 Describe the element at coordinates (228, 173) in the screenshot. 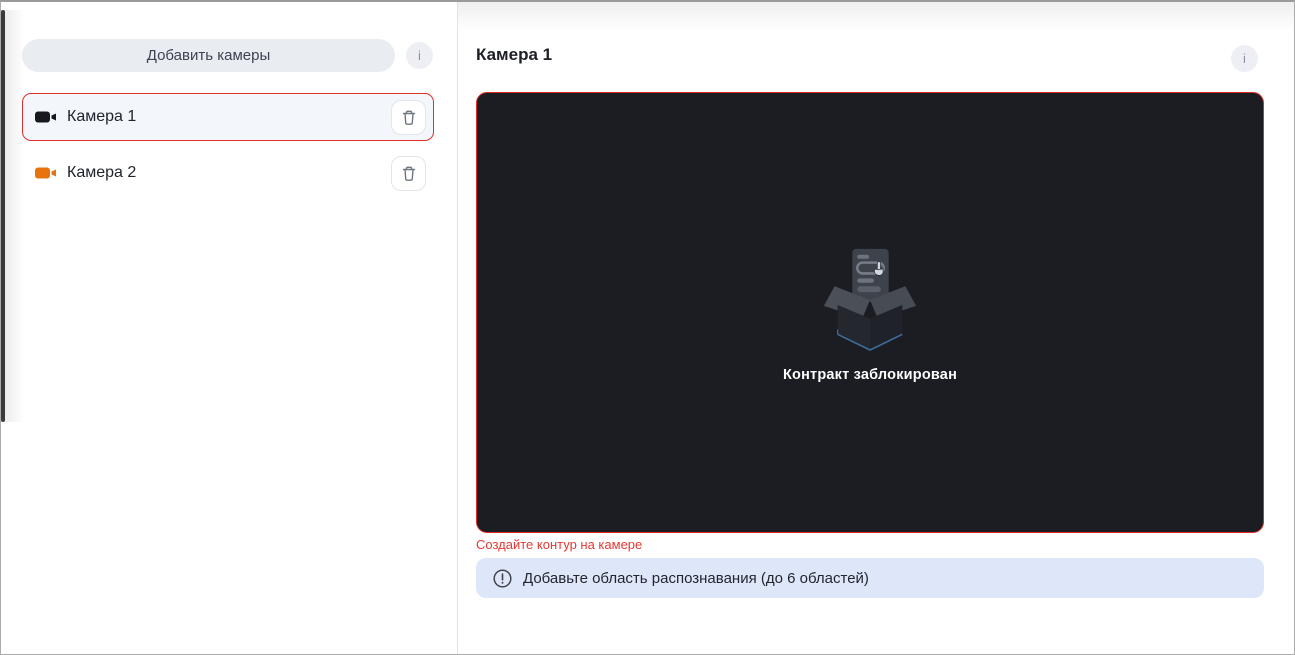

I see `camera-list-item-2: Камера 2` at that location.